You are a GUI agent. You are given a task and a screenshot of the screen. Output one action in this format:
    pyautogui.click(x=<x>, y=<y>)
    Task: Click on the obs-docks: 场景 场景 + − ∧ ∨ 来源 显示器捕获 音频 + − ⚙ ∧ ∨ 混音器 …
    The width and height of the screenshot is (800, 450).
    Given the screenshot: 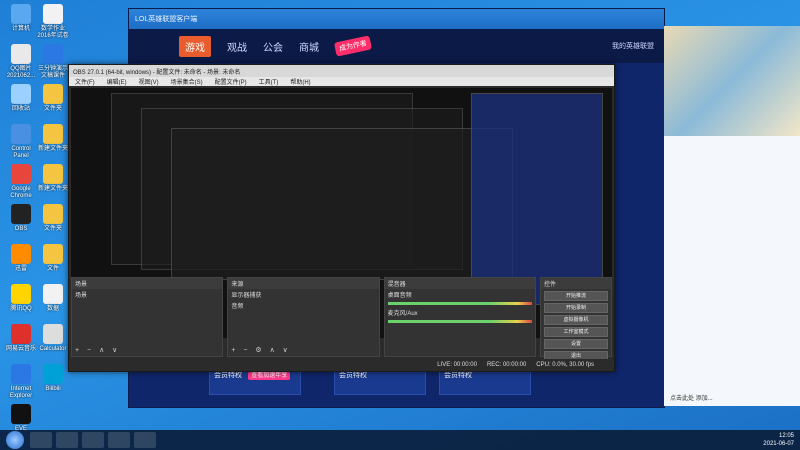 What is the action you would take?
    pyautogui.click(x=341, y=319)
    